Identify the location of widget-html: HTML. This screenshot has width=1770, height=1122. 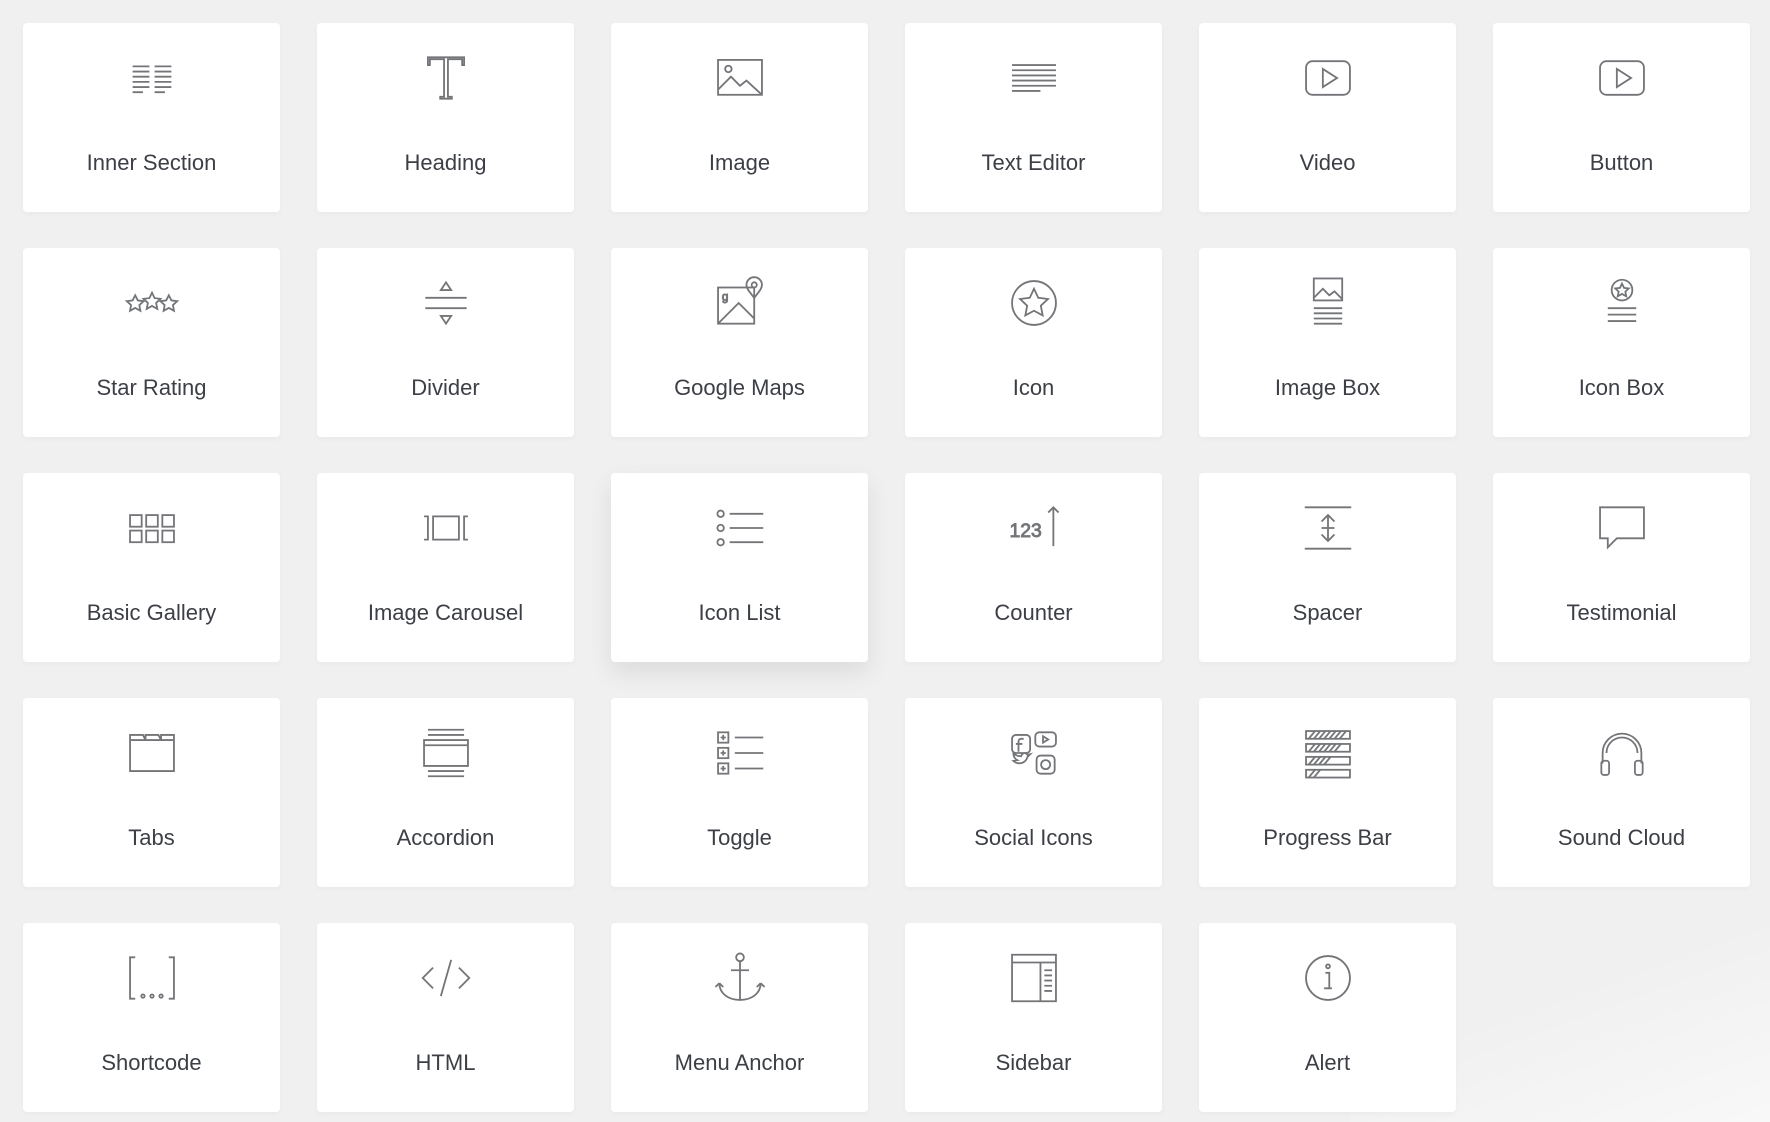
(445, 1017).